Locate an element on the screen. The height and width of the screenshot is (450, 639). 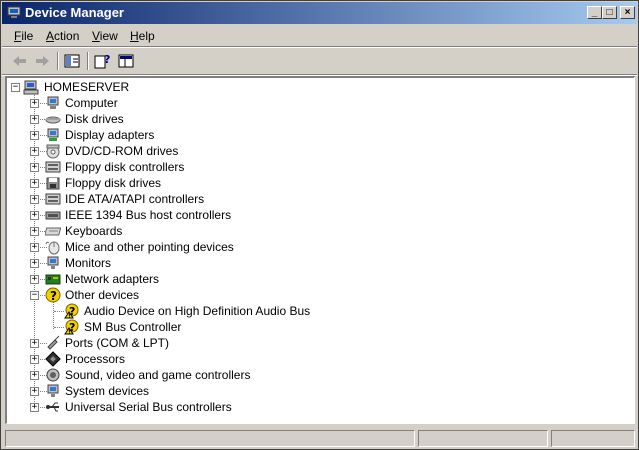
tree-category-label: IDE ATA/ATAPI controllers is located at coordinates (135, 199).